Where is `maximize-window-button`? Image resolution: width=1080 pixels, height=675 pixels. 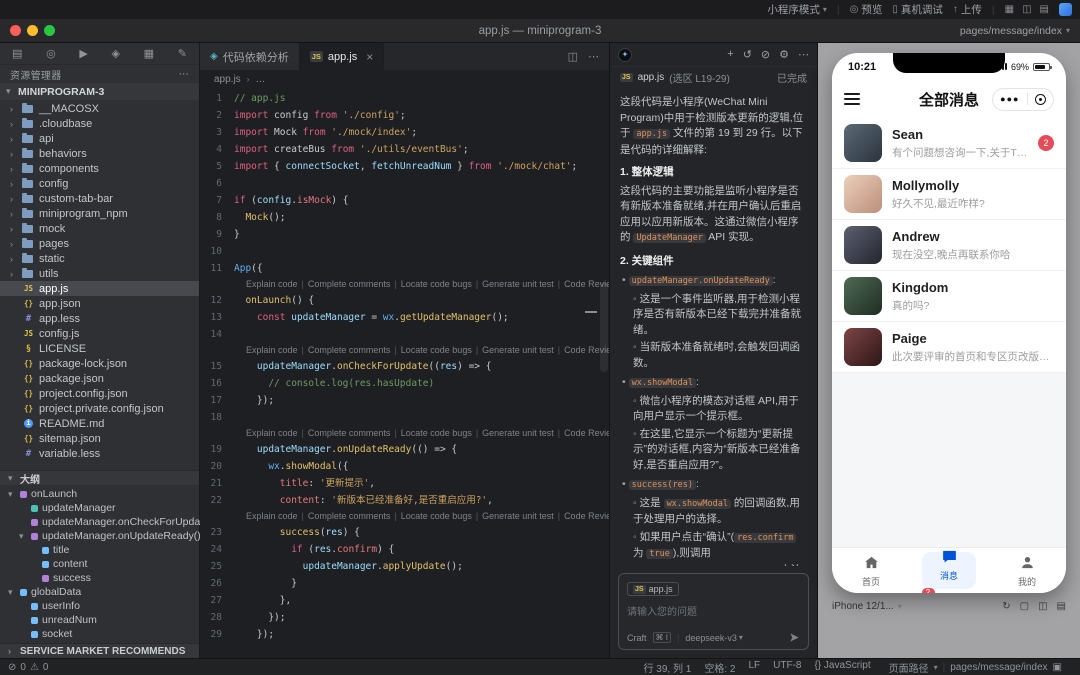
maximize-window-button is located at coordinates (49, 30).